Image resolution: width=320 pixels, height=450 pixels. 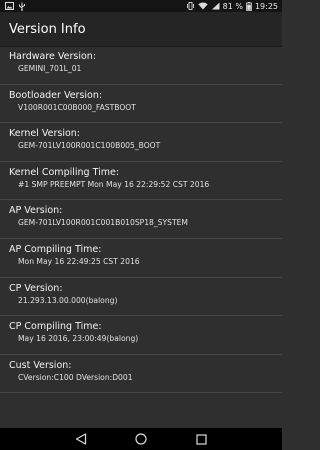 What do you see at coordinates (40, 365) in the screenshot?
I see `item-label: Cust Version:` at bounding box center [40, 365].